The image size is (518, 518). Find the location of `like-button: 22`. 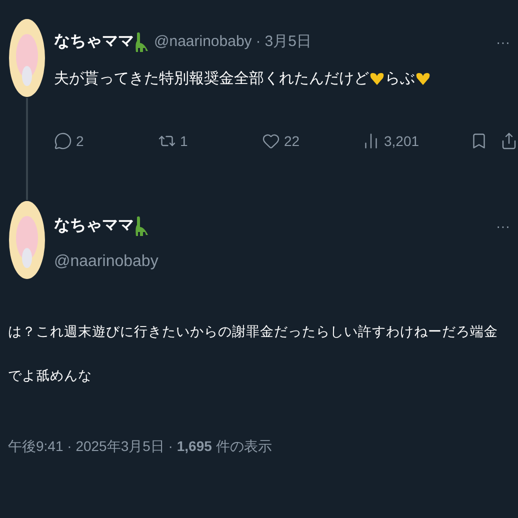

like-button: 22 is located at coordinates (281, 141).